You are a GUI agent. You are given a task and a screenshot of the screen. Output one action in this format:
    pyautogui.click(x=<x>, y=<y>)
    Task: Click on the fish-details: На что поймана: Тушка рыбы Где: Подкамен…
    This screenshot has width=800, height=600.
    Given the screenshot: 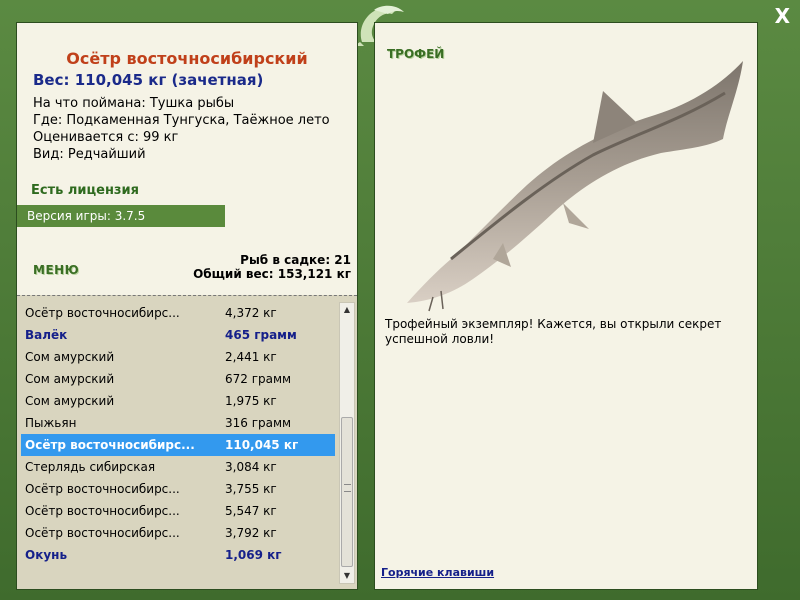 What is the action you would take?
    pyautogui.click(x=181, y=129)
    